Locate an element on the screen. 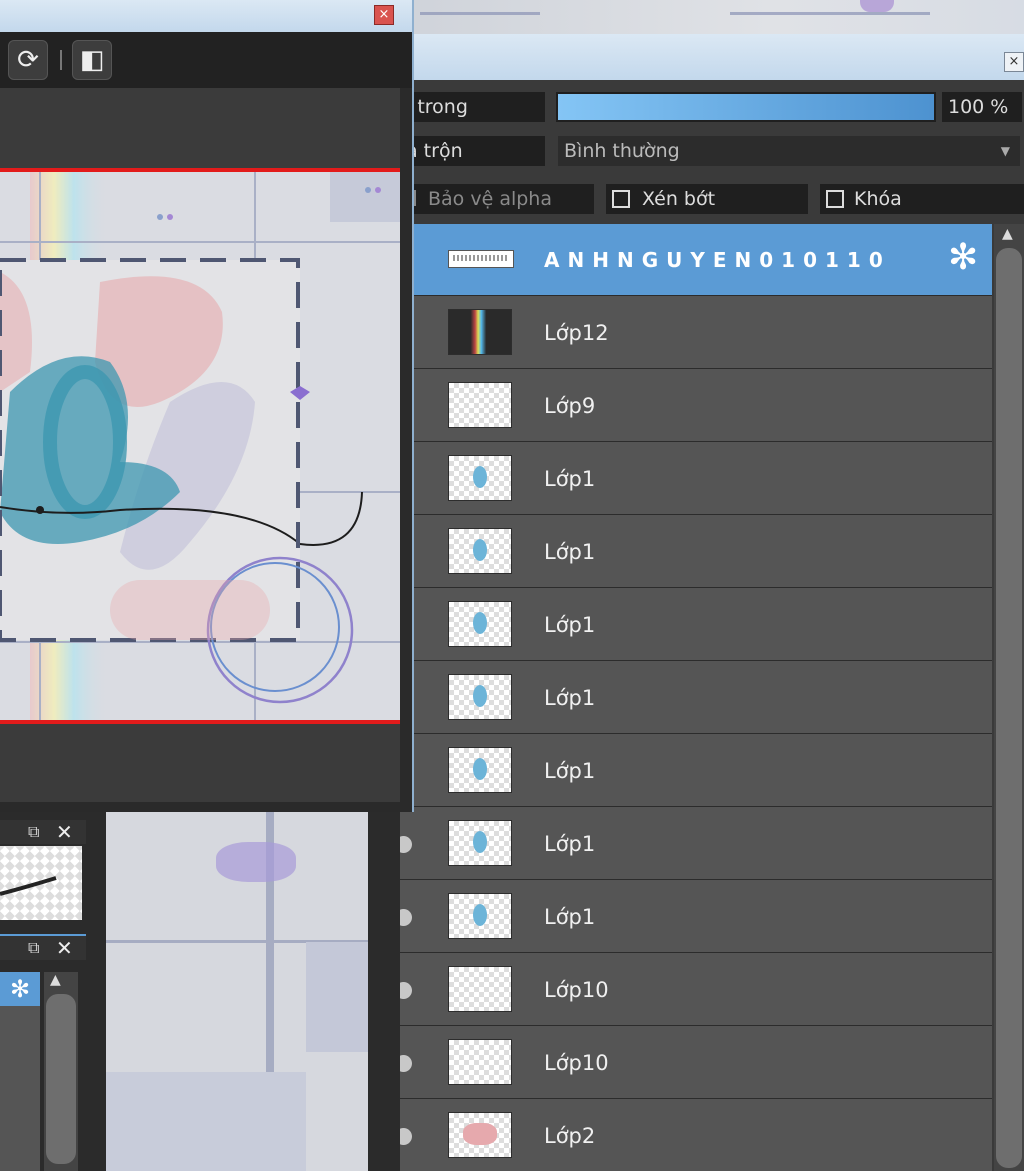  navigator-footer is located at coordinates (200, 763).